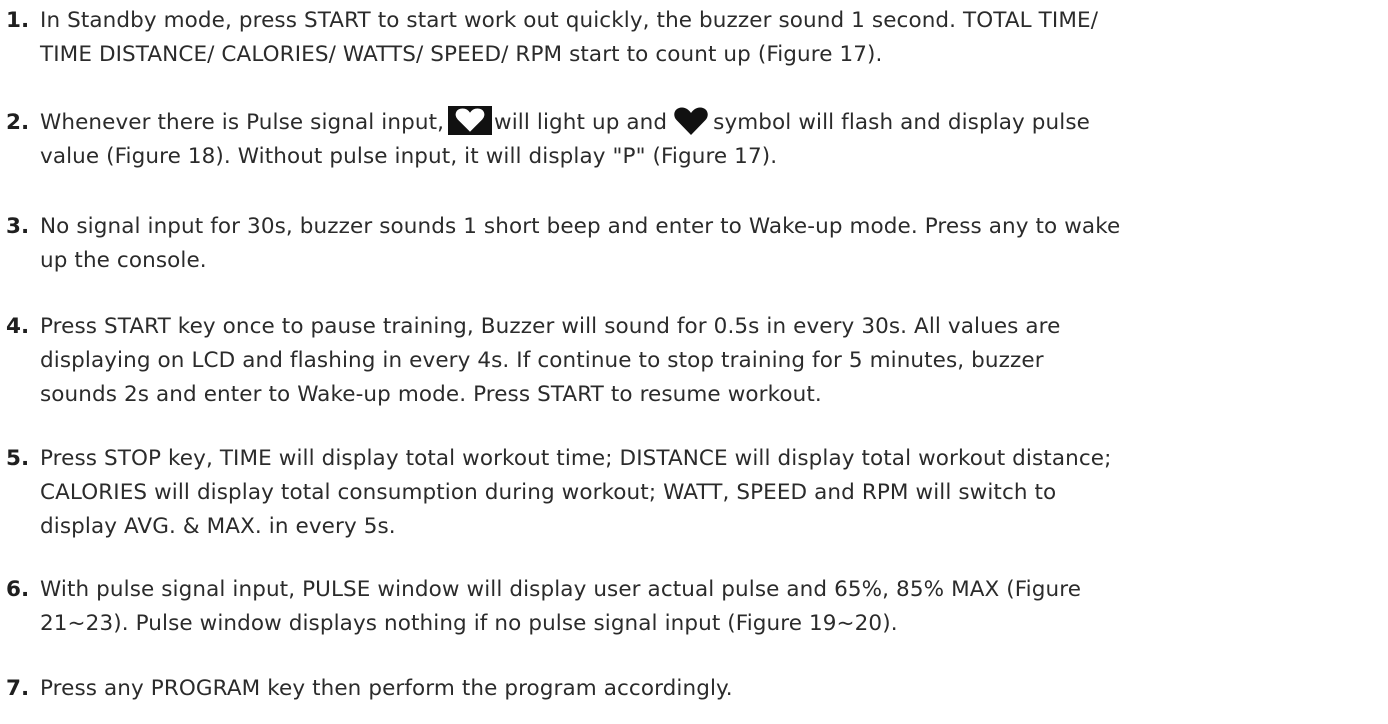 The width and height of the screenshot is (1388, 724). What do you see at coordinates (242, 122) in the screenshot?
I see `item-line-segment: Whenever there is Pulse signal input,` at bounding box center [242, 122].